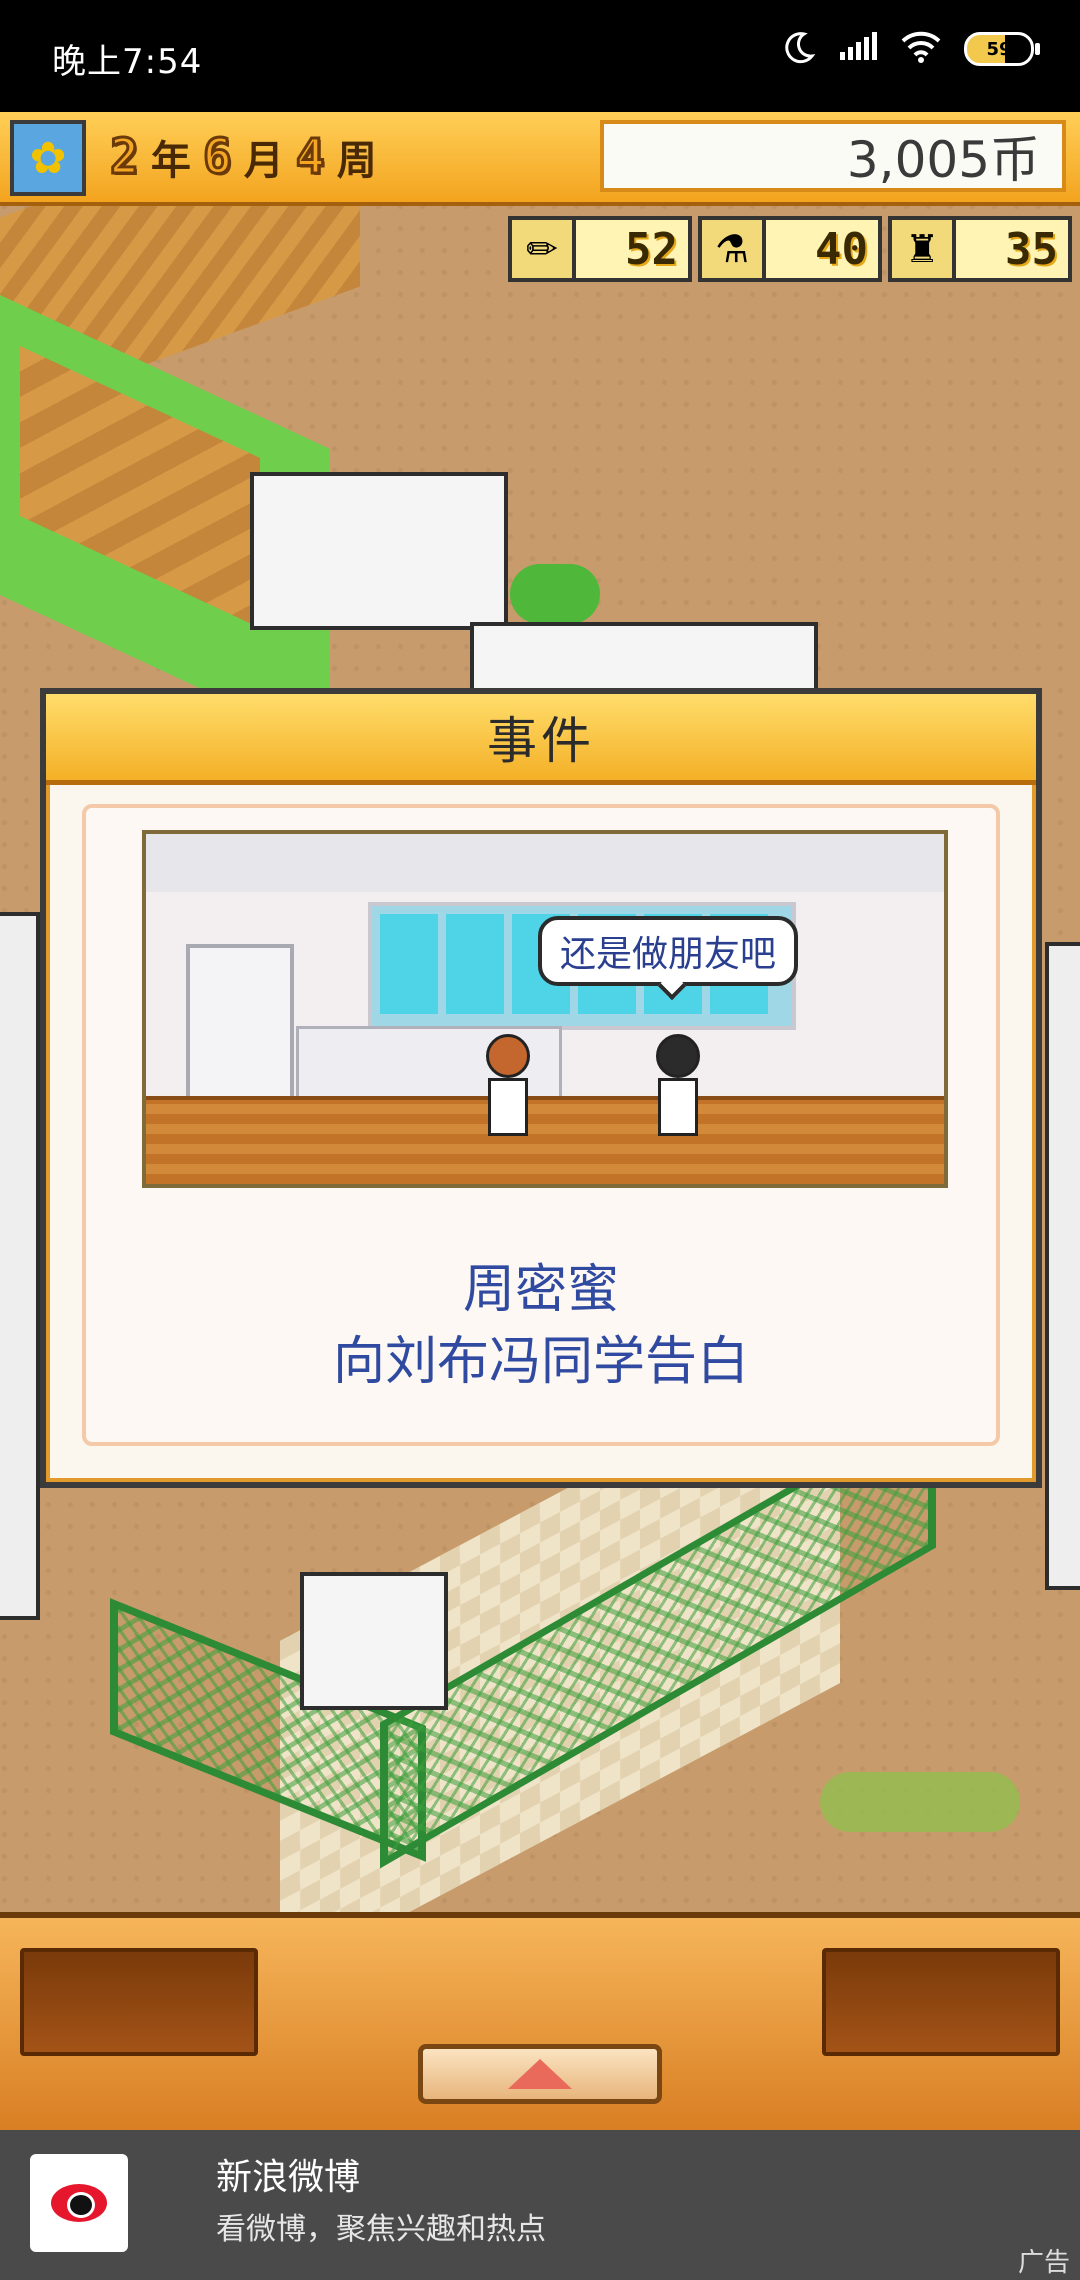  Describe the element at coordinates (356, 161) in the screenshot. I see `week-unit: 周` at that location.